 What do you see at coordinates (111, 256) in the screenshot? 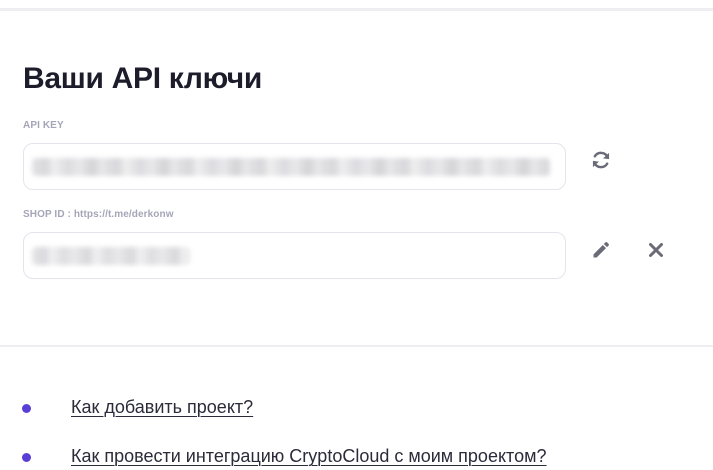
I see `shop-id-value-masked` at bounding box center [111, 256].